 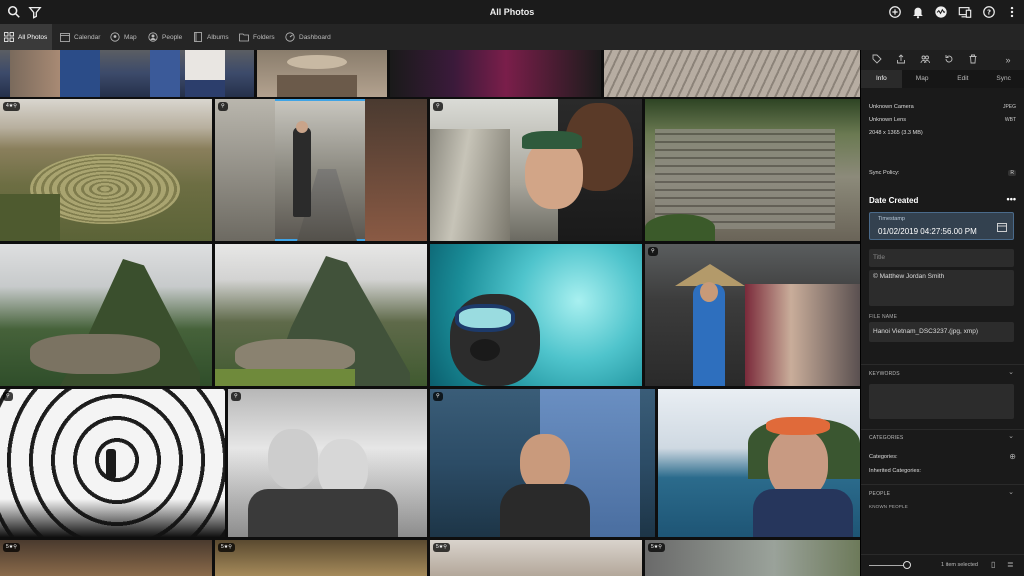 I want to click on collapse-panel-icon: », so click(x=1008, y=60).